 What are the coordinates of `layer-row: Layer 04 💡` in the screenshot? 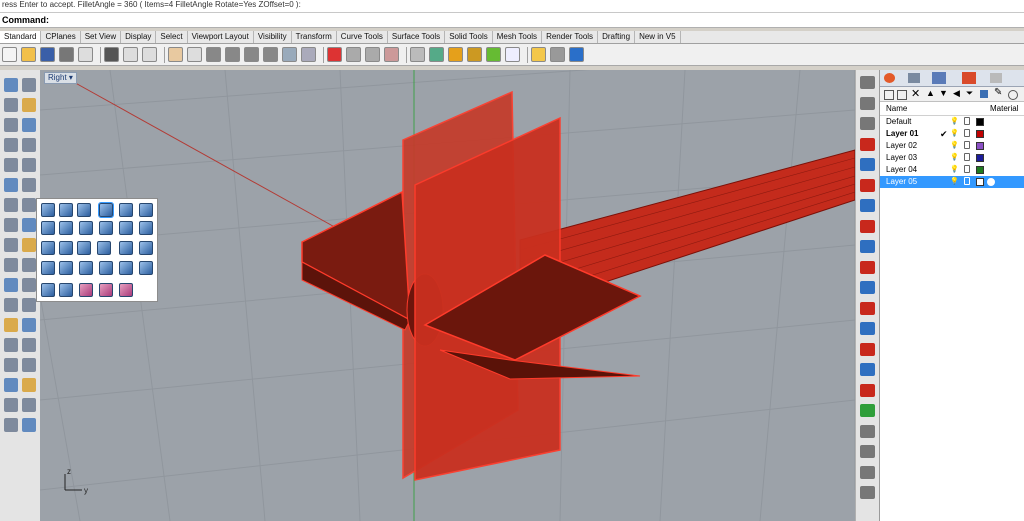 It's located at (952, 170).